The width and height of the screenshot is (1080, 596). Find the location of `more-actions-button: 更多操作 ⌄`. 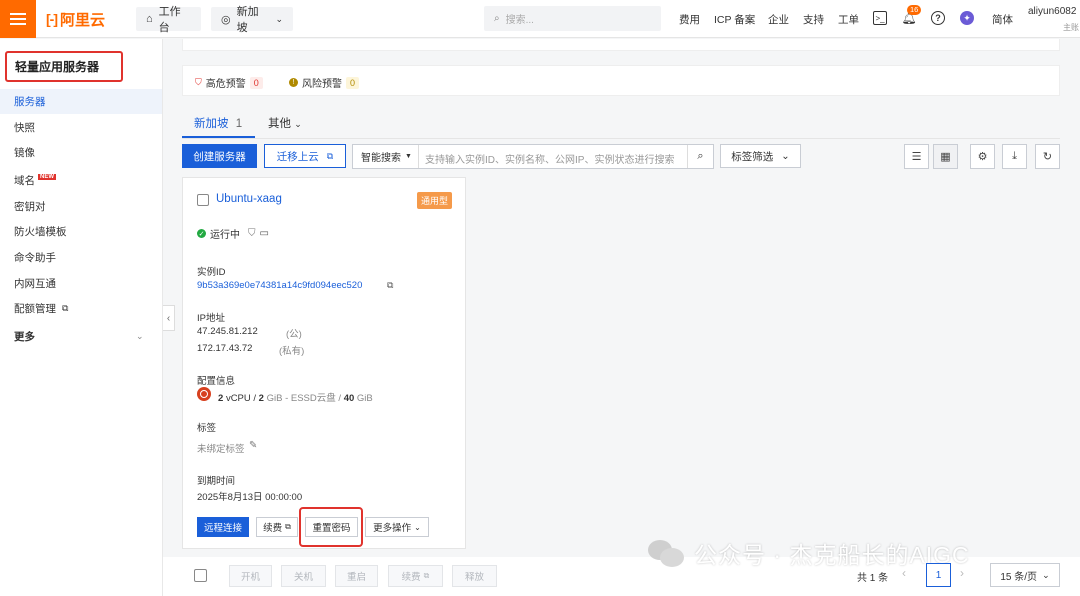

more-actions-button: 更多操作 ⌄ is located at coordinates (397, 527).